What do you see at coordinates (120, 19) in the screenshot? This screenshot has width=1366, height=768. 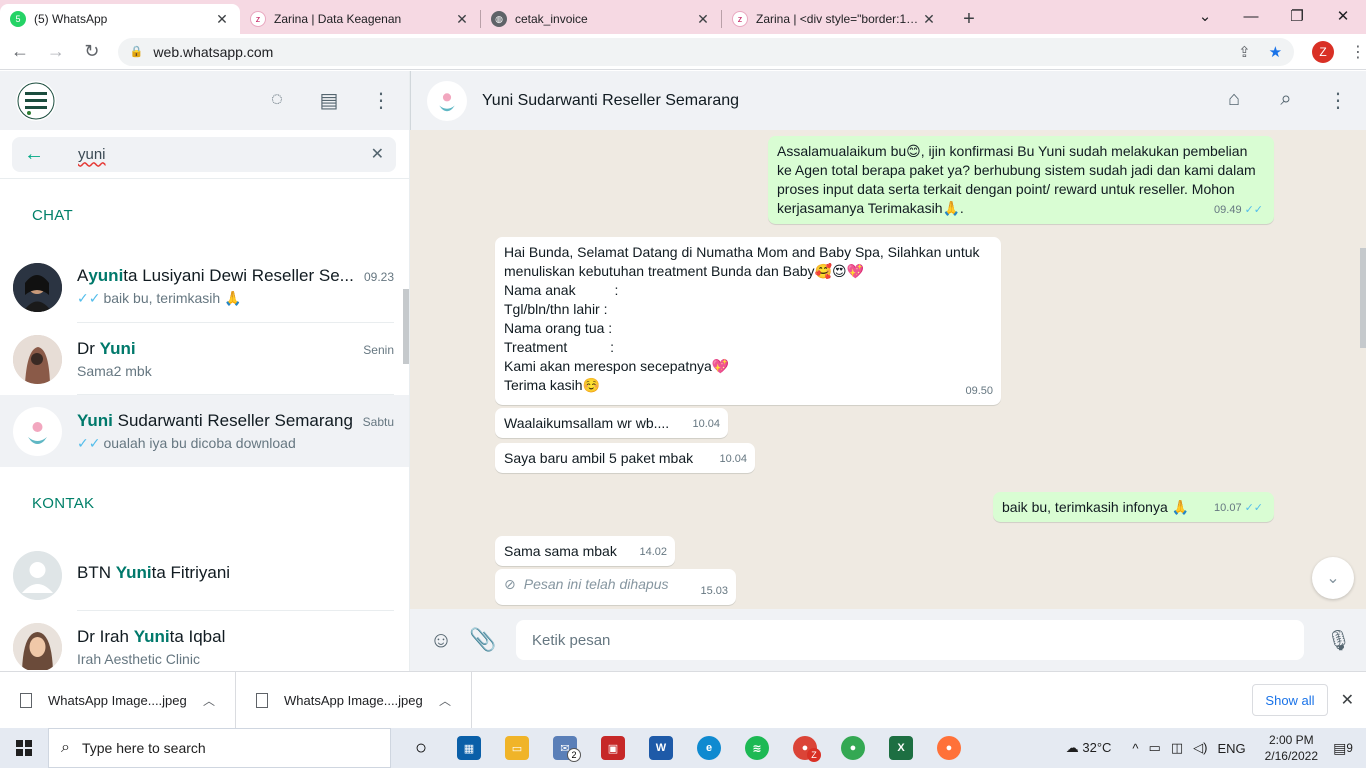 I see `tab-whatsapp: 5 (5) WhatsApp ✕` at bounding box center [120, 19].